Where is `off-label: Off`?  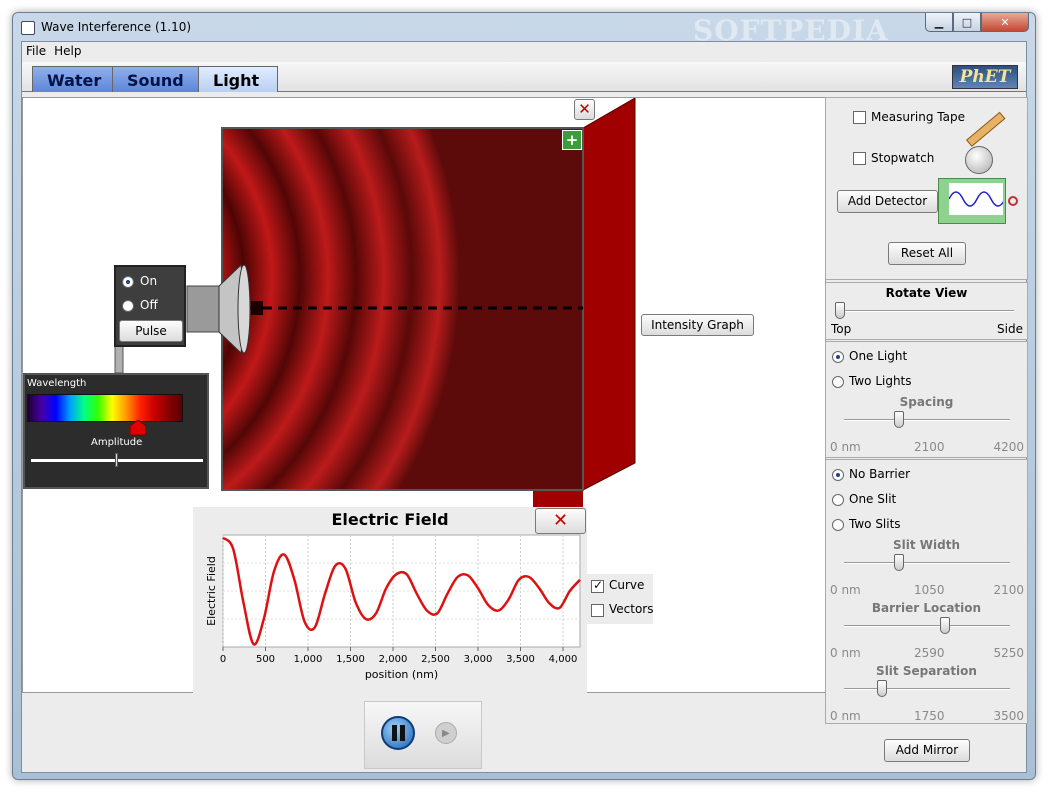 off-label: Off is located at coordinates (149, 305).